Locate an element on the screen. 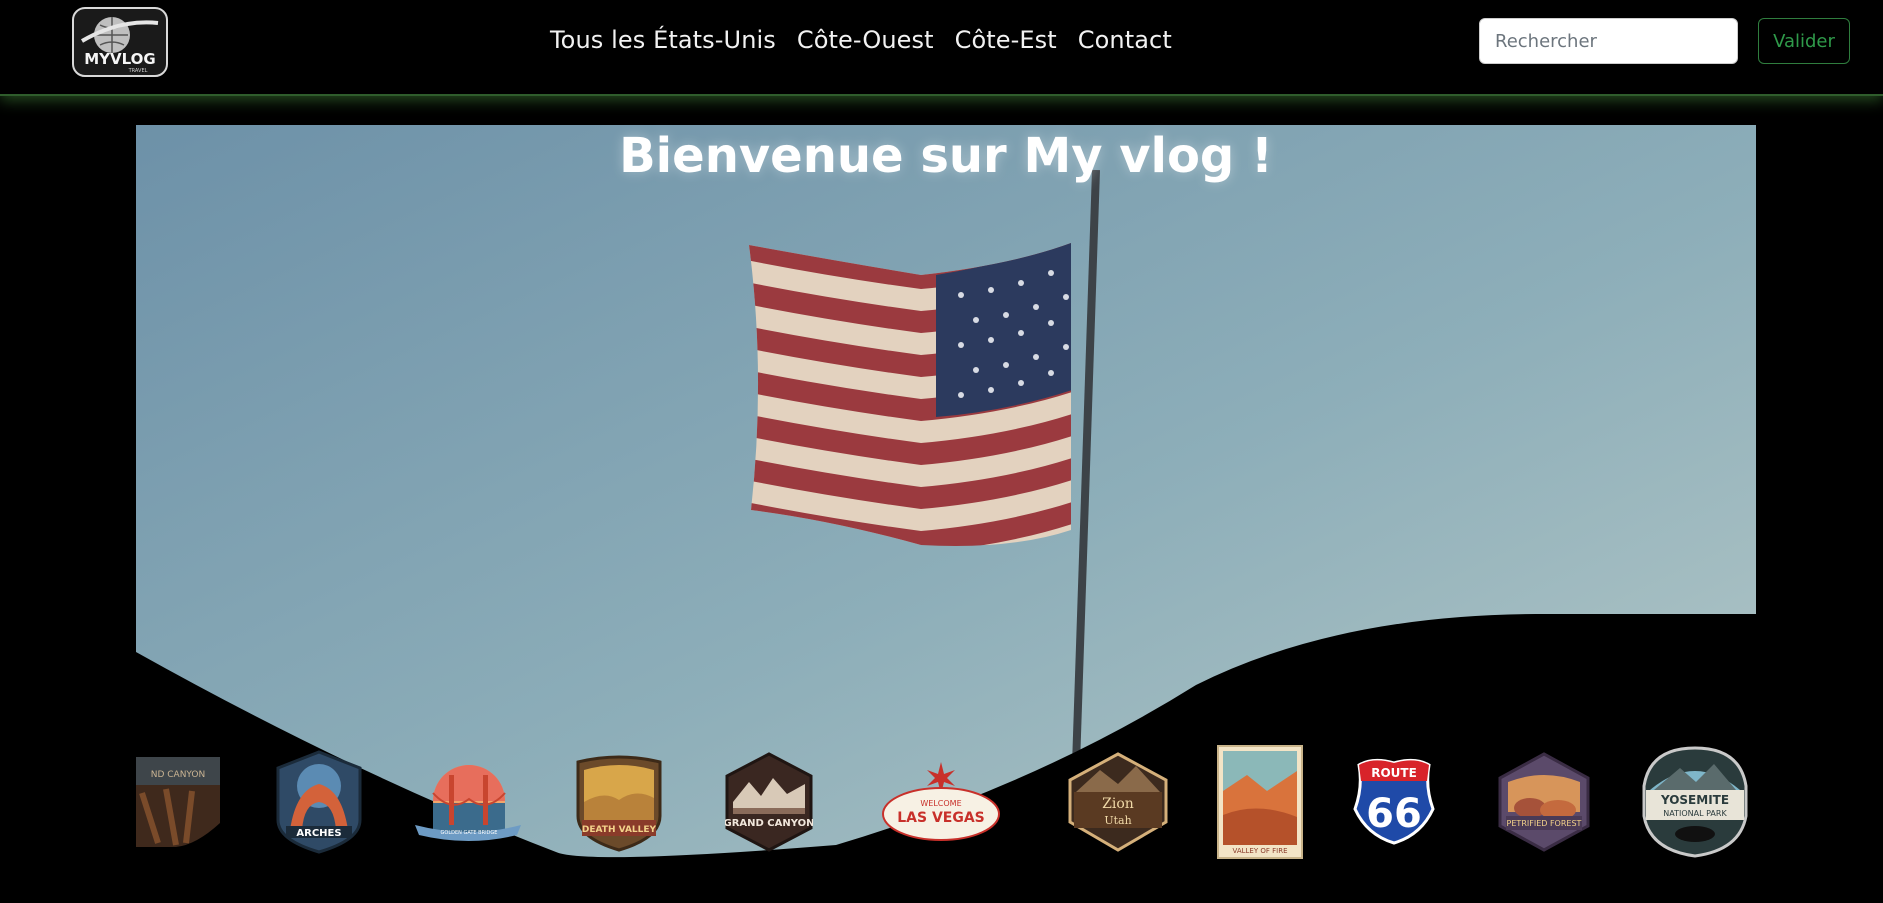 This screenshot has height=903, width=1883. svg-text: VALLEY OF FIRE is located at coordinates (1260, 851).